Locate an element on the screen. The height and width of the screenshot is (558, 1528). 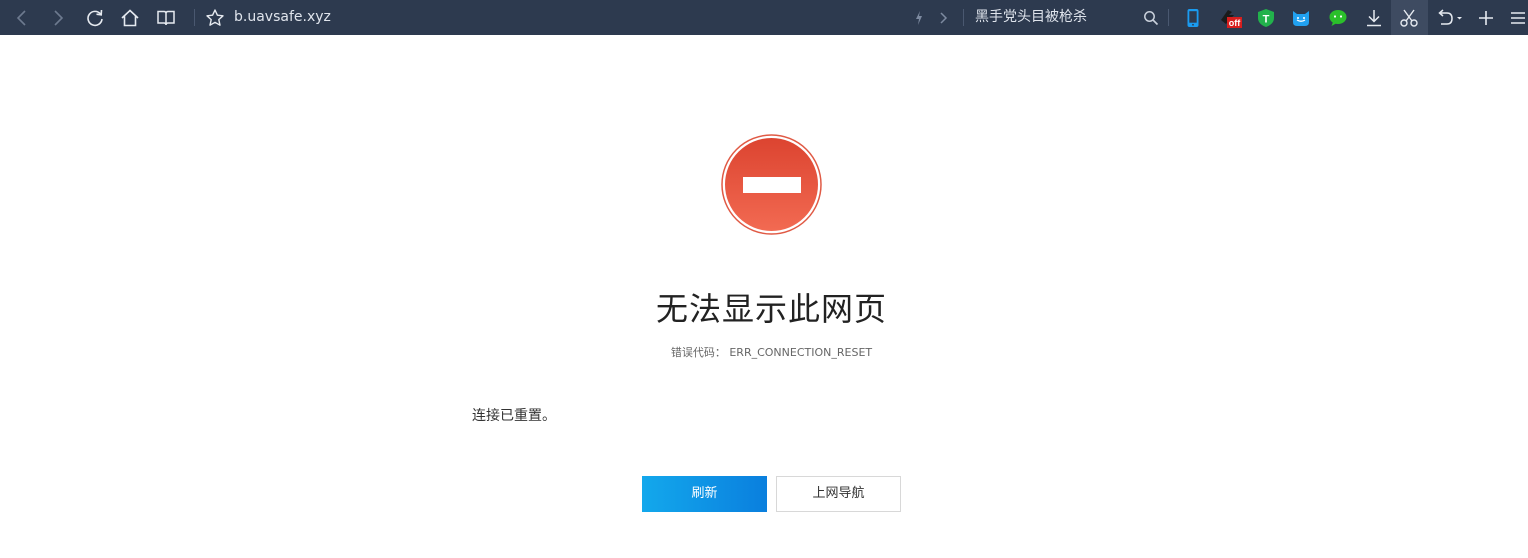
refresh-button: 刷新 is located at coordinates (704, 494).